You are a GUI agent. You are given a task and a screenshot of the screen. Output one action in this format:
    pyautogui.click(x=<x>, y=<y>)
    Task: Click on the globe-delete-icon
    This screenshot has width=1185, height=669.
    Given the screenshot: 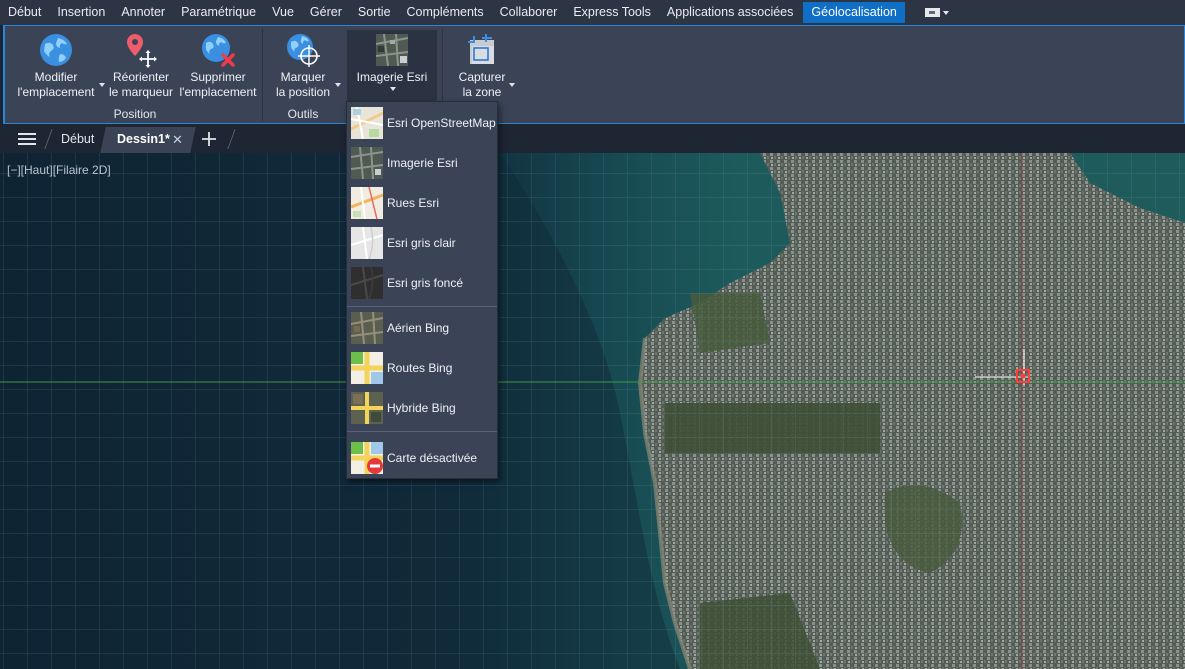 What is the action you would take?
    pyautogui.click(x=218, y=50)
    